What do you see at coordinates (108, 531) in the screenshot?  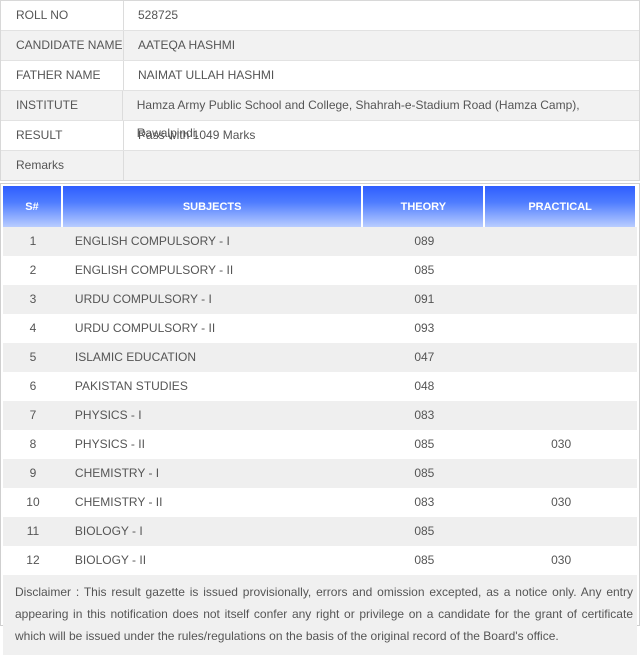 I see `subject-cell: BIOLOGY - I` at bounding box center [108, 531].